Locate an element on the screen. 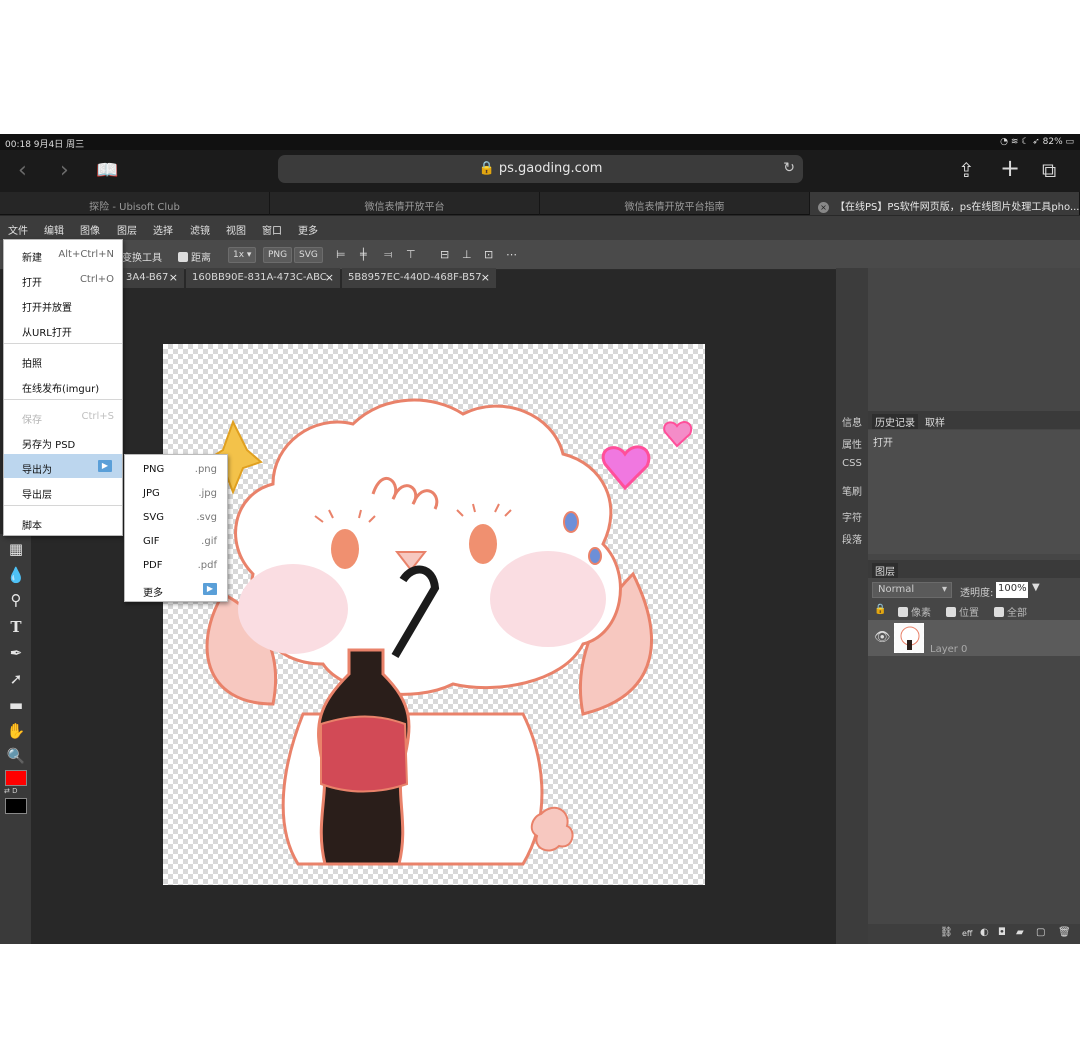  align-top-icon: ⊤ is located at coordinates (413, 255).